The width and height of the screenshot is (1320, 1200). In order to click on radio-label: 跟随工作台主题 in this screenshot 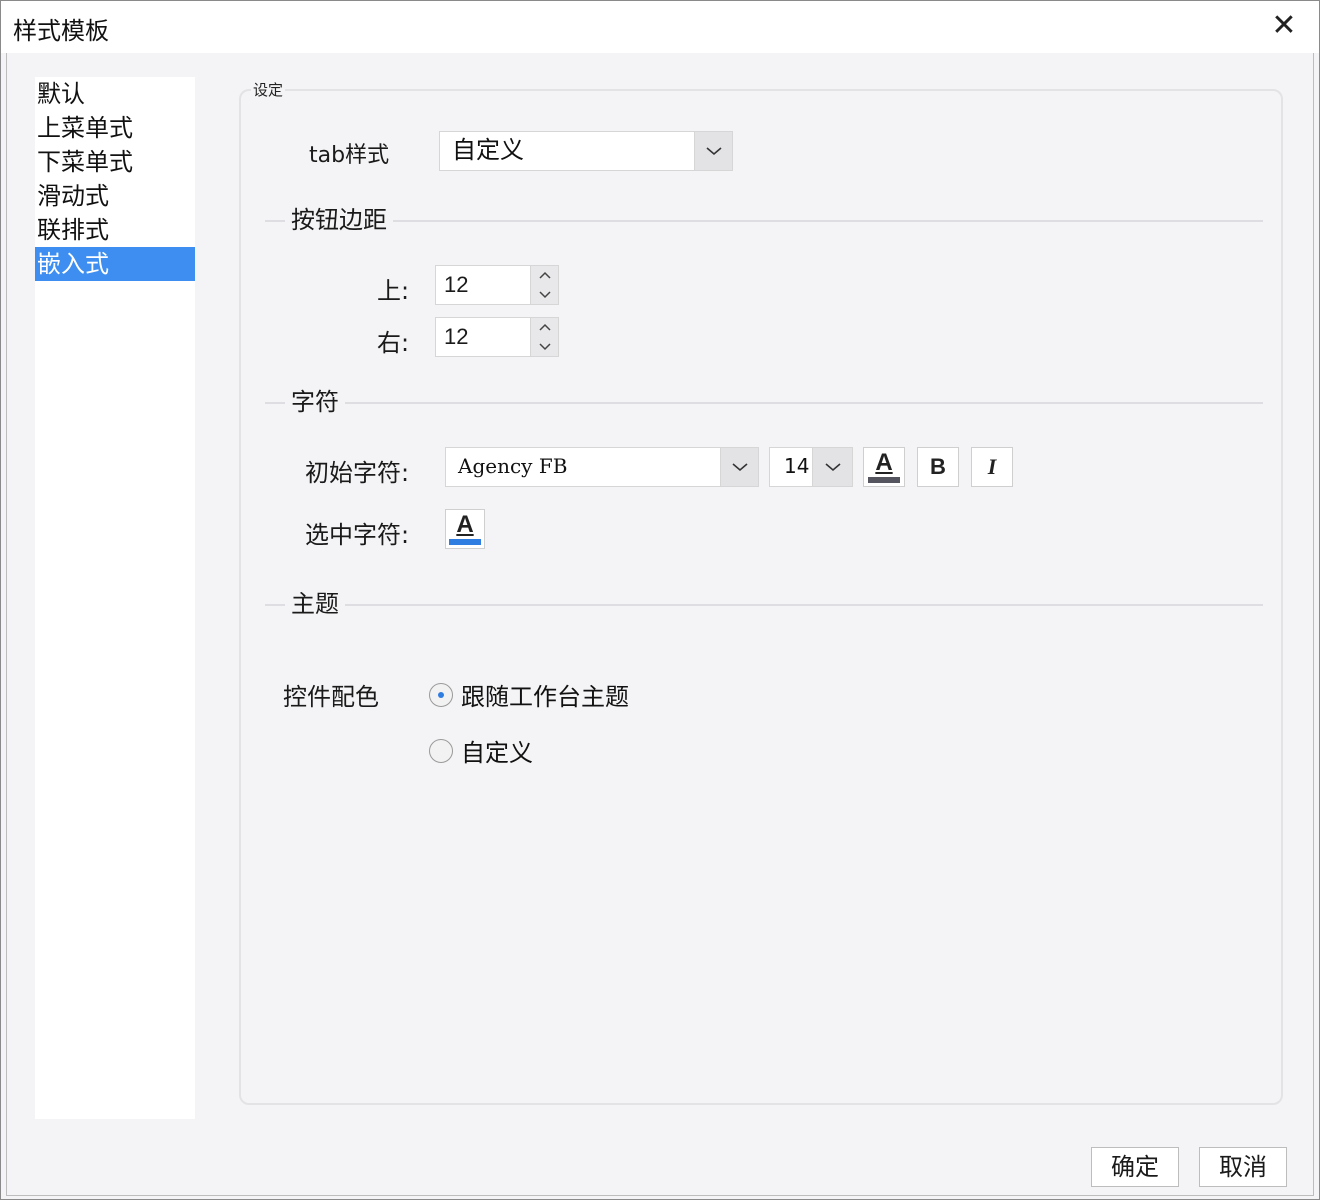, I will do `click(545, 697)`.